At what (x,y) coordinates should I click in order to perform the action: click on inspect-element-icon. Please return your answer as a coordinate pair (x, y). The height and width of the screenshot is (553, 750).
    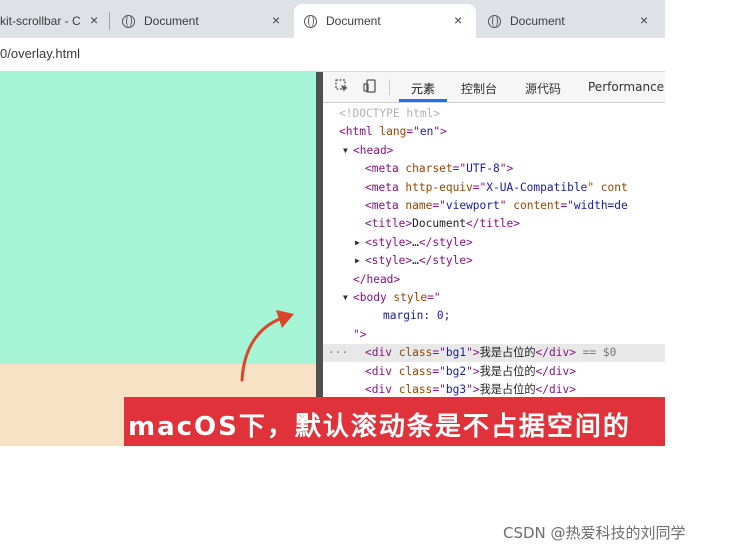
    Looking at the image, I should click on (342, 86).